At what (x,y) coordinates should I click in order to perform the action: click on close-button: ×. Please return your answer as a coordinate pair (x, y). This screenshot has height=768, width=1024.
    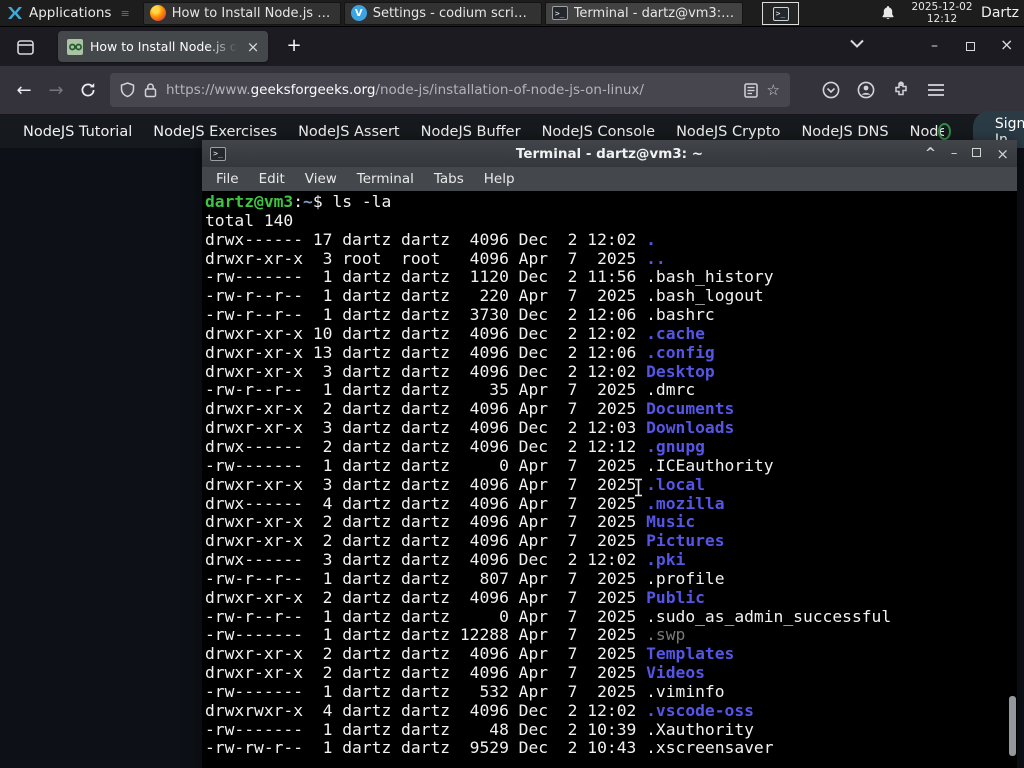
    Looking at the image, I should click on (1002, 154).